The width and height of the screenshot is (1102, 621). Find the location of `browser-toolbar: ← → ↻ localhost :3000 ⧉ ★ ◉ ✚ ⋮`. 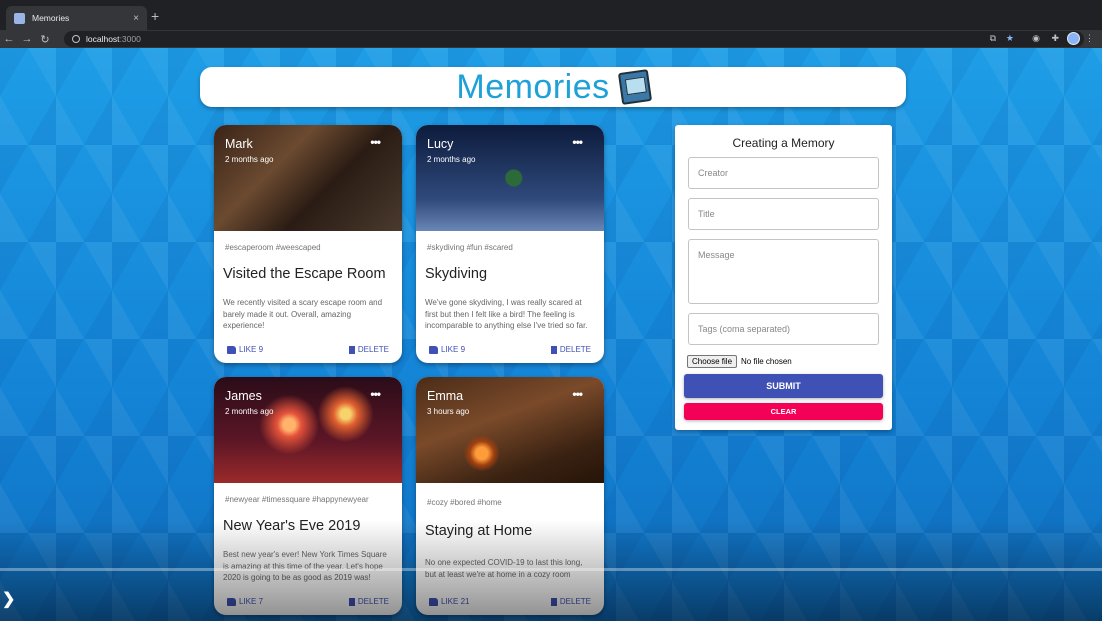

browser-toolbar: ← → ↻ localhost :3000 ⧉ ★ ◉ ✚ ⋮ is located at coordinates (551, 39).